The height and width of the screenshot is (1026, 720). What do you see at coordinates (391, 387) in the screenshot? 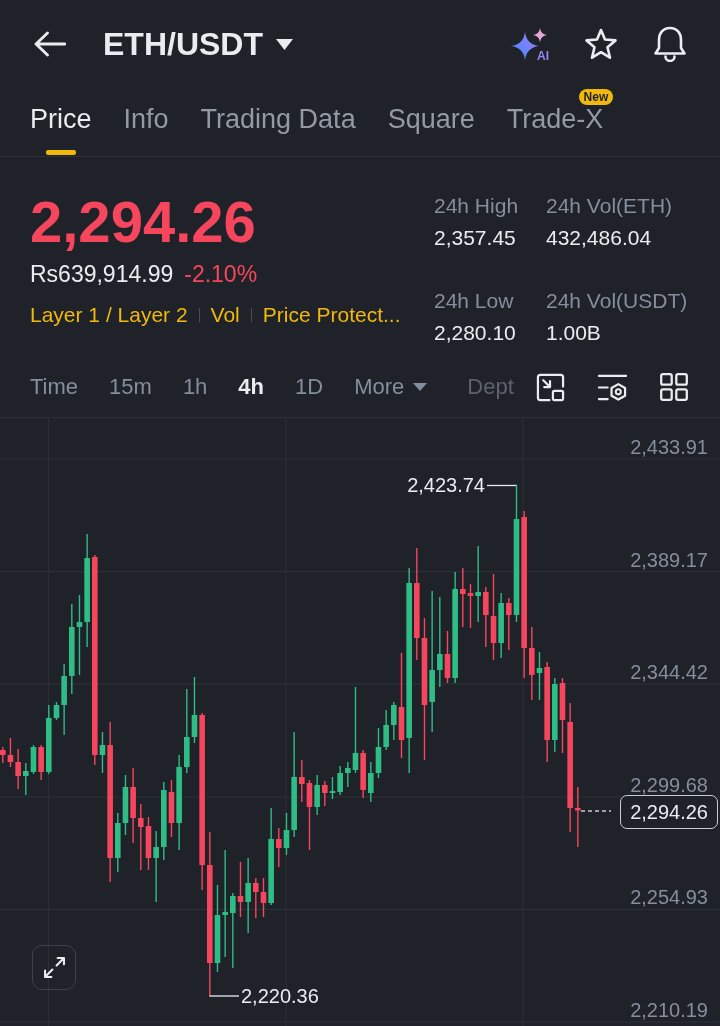
I see `more-dropdown: More` at bounding box center [391, 387].